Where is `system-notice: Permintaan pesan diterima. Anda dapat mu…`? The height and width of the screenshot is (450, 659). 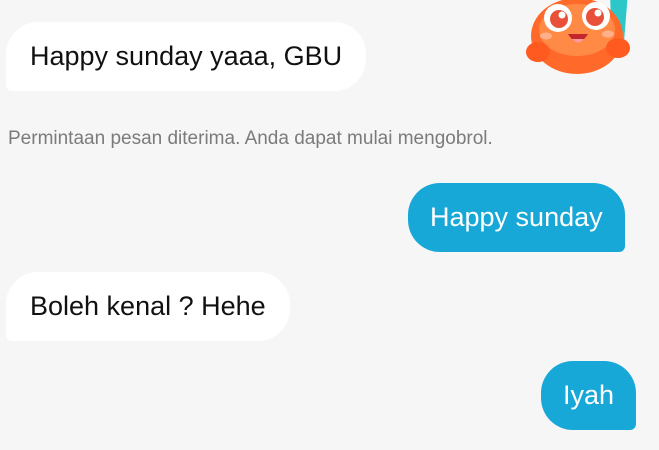 system-notice: Permintaan pesan diterima. Anda dapat mu… is located at coordinates (250, 138).